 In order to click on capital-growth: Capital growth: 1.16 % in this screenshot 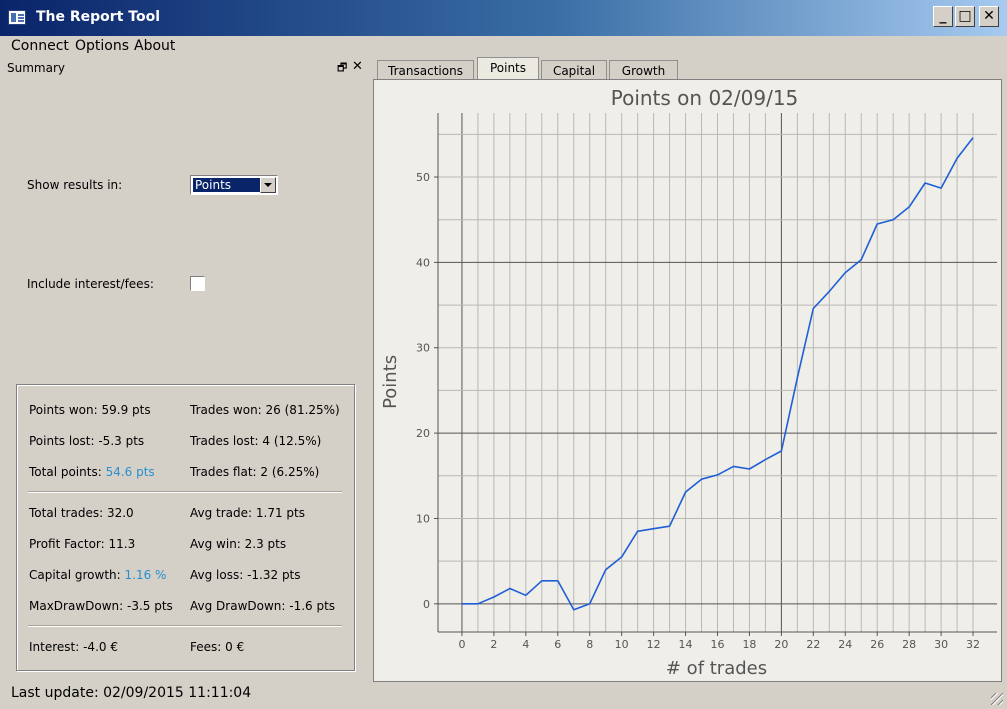, I will do `click(97, 575)`.